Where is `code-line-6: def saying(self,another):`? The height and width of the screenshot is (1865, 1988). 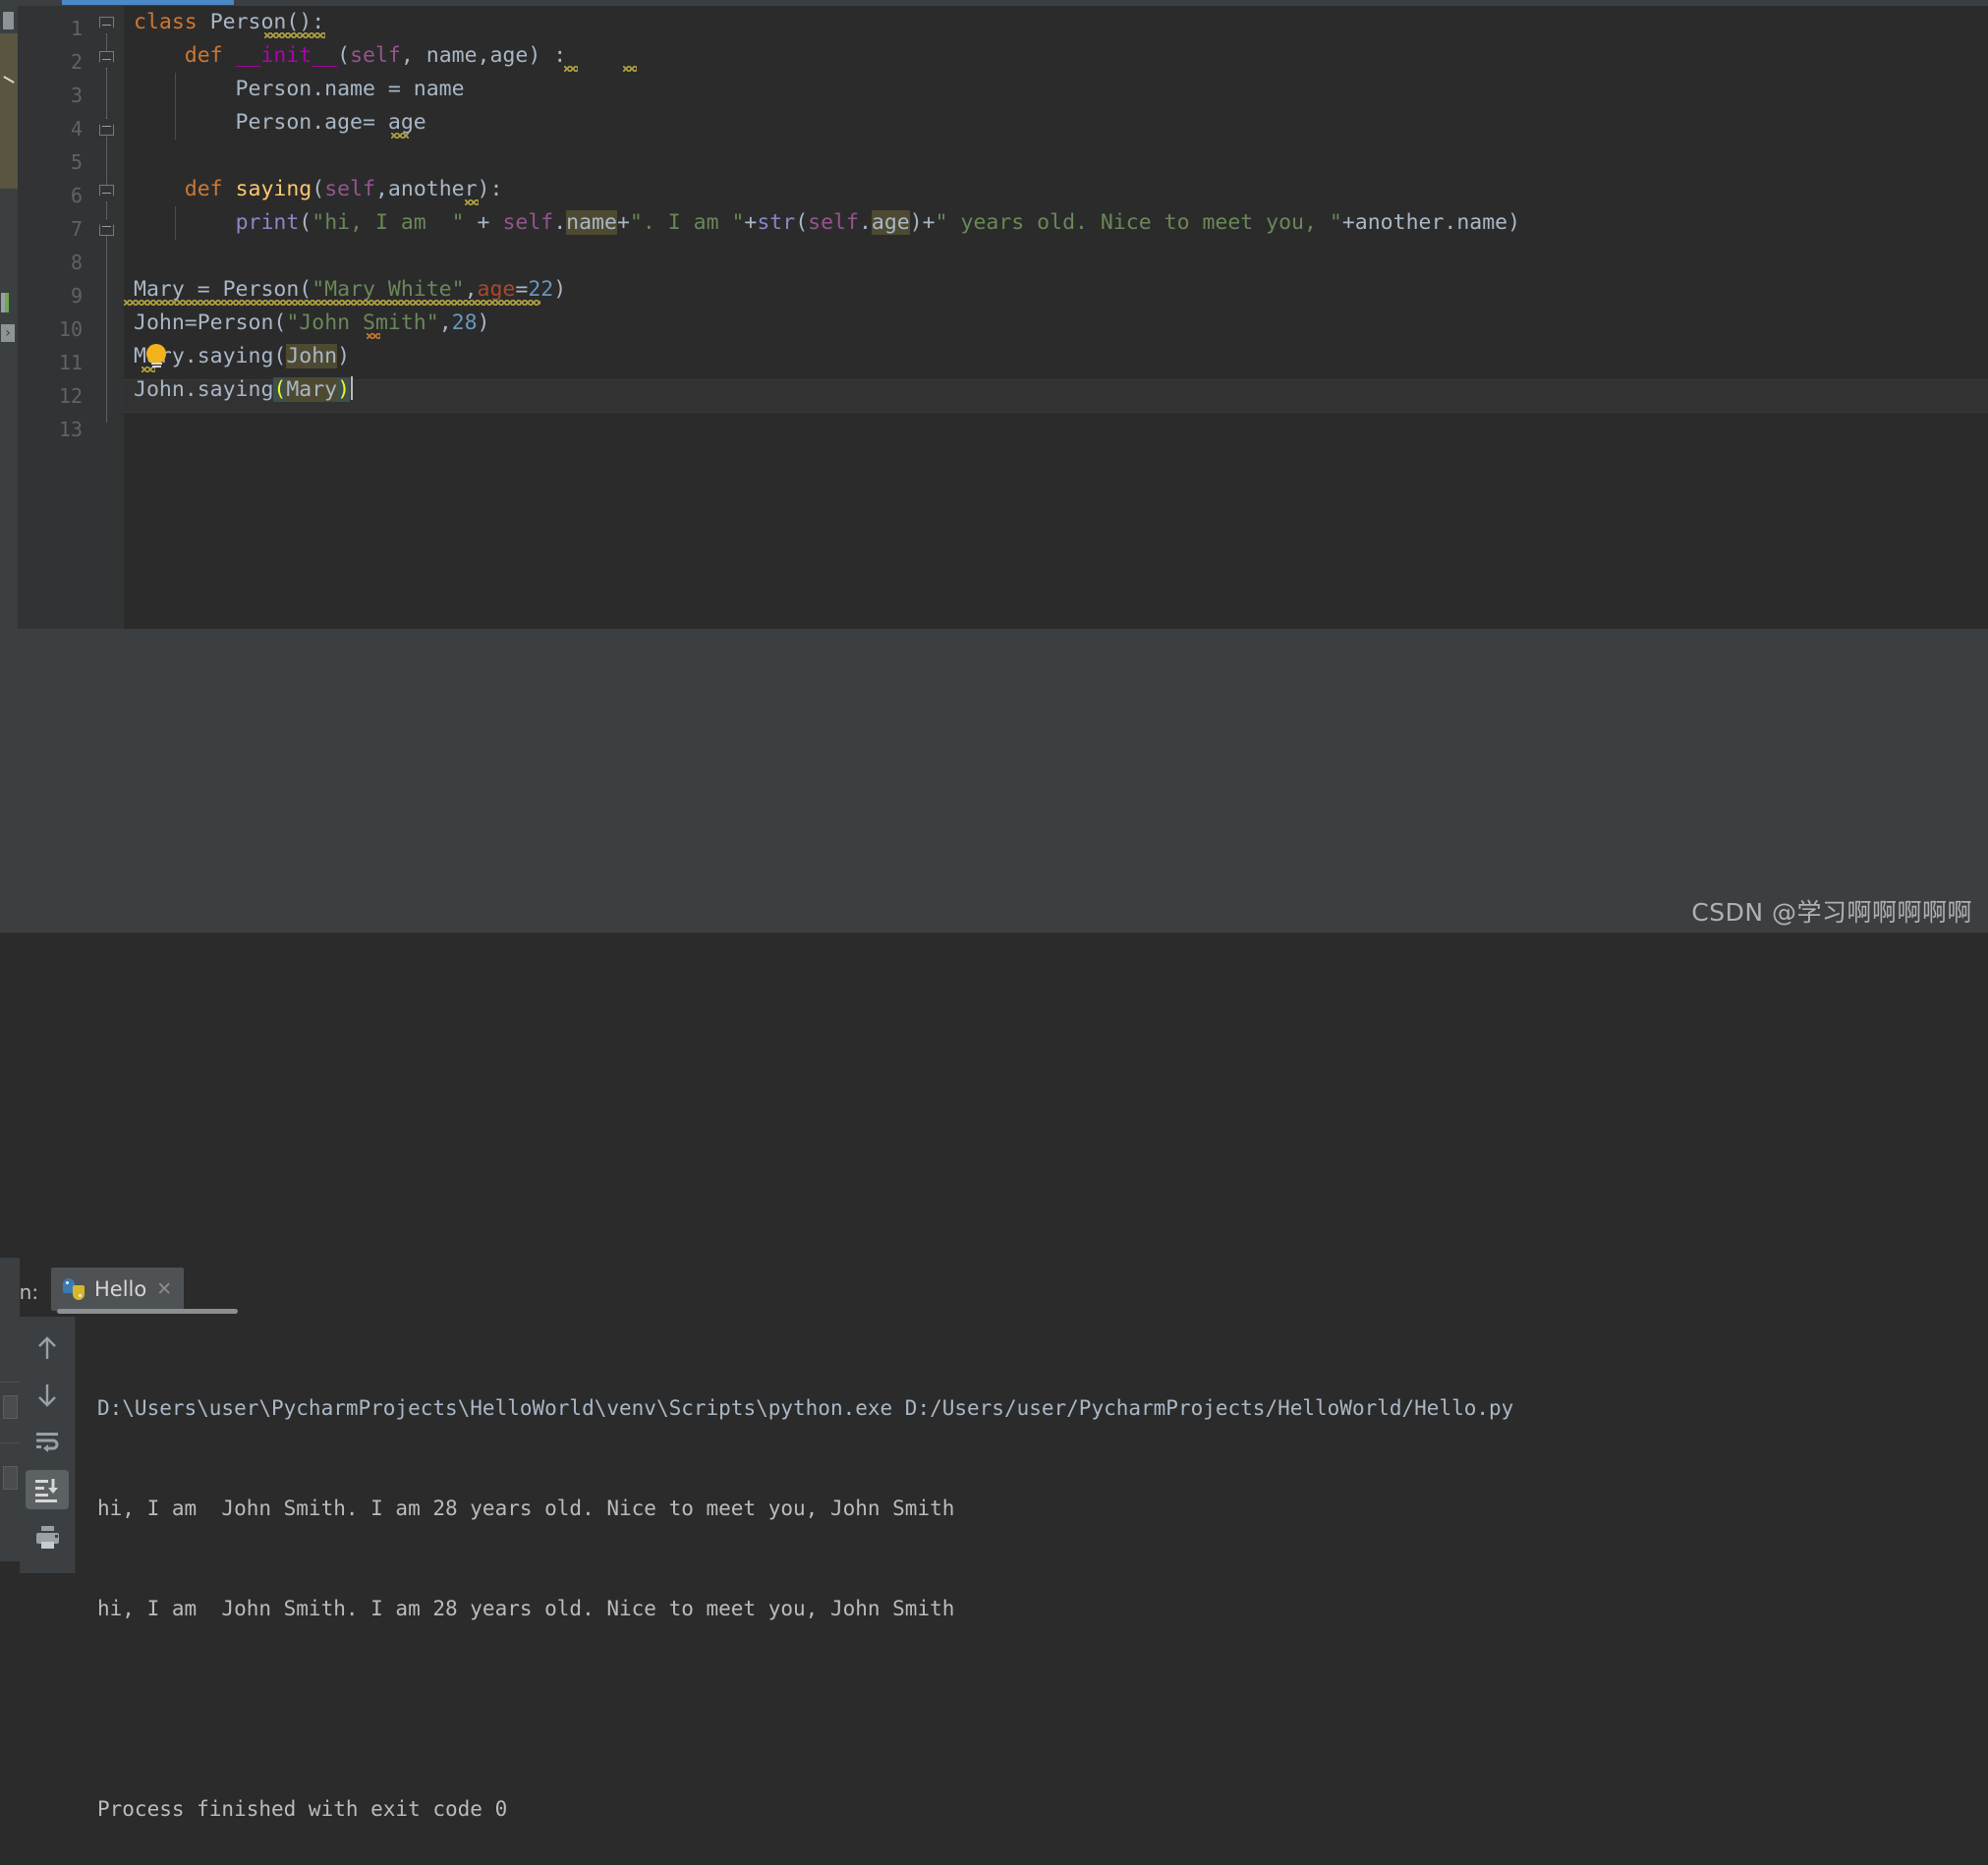
code-line-6: def saying(self,another): is located at coordinates (318, 190).